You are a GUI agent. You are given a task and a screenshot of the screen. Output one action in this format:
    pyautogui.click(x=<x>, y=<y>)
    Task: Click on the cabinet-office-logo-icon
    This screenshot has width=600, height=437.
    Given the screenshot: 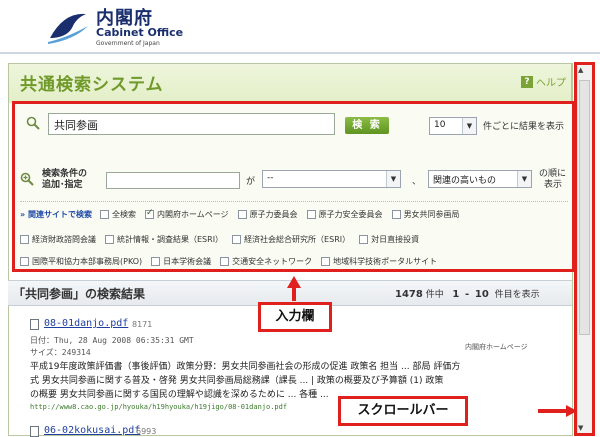 What is the action you would take?
    pyautogui.click(x=68, y=27)
    